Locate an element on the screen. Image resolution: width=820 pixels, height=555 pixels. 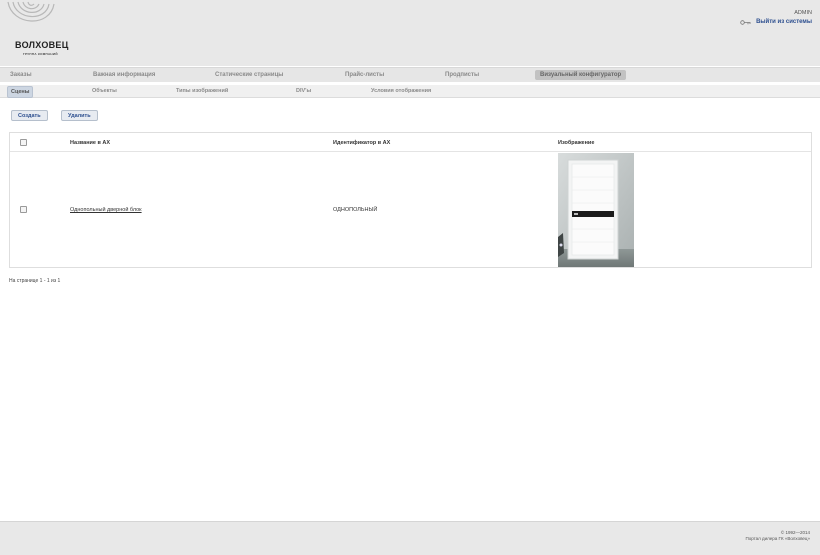
pager-info: На странице 1 - 1 из 1 is located at coordinates (35, 281).